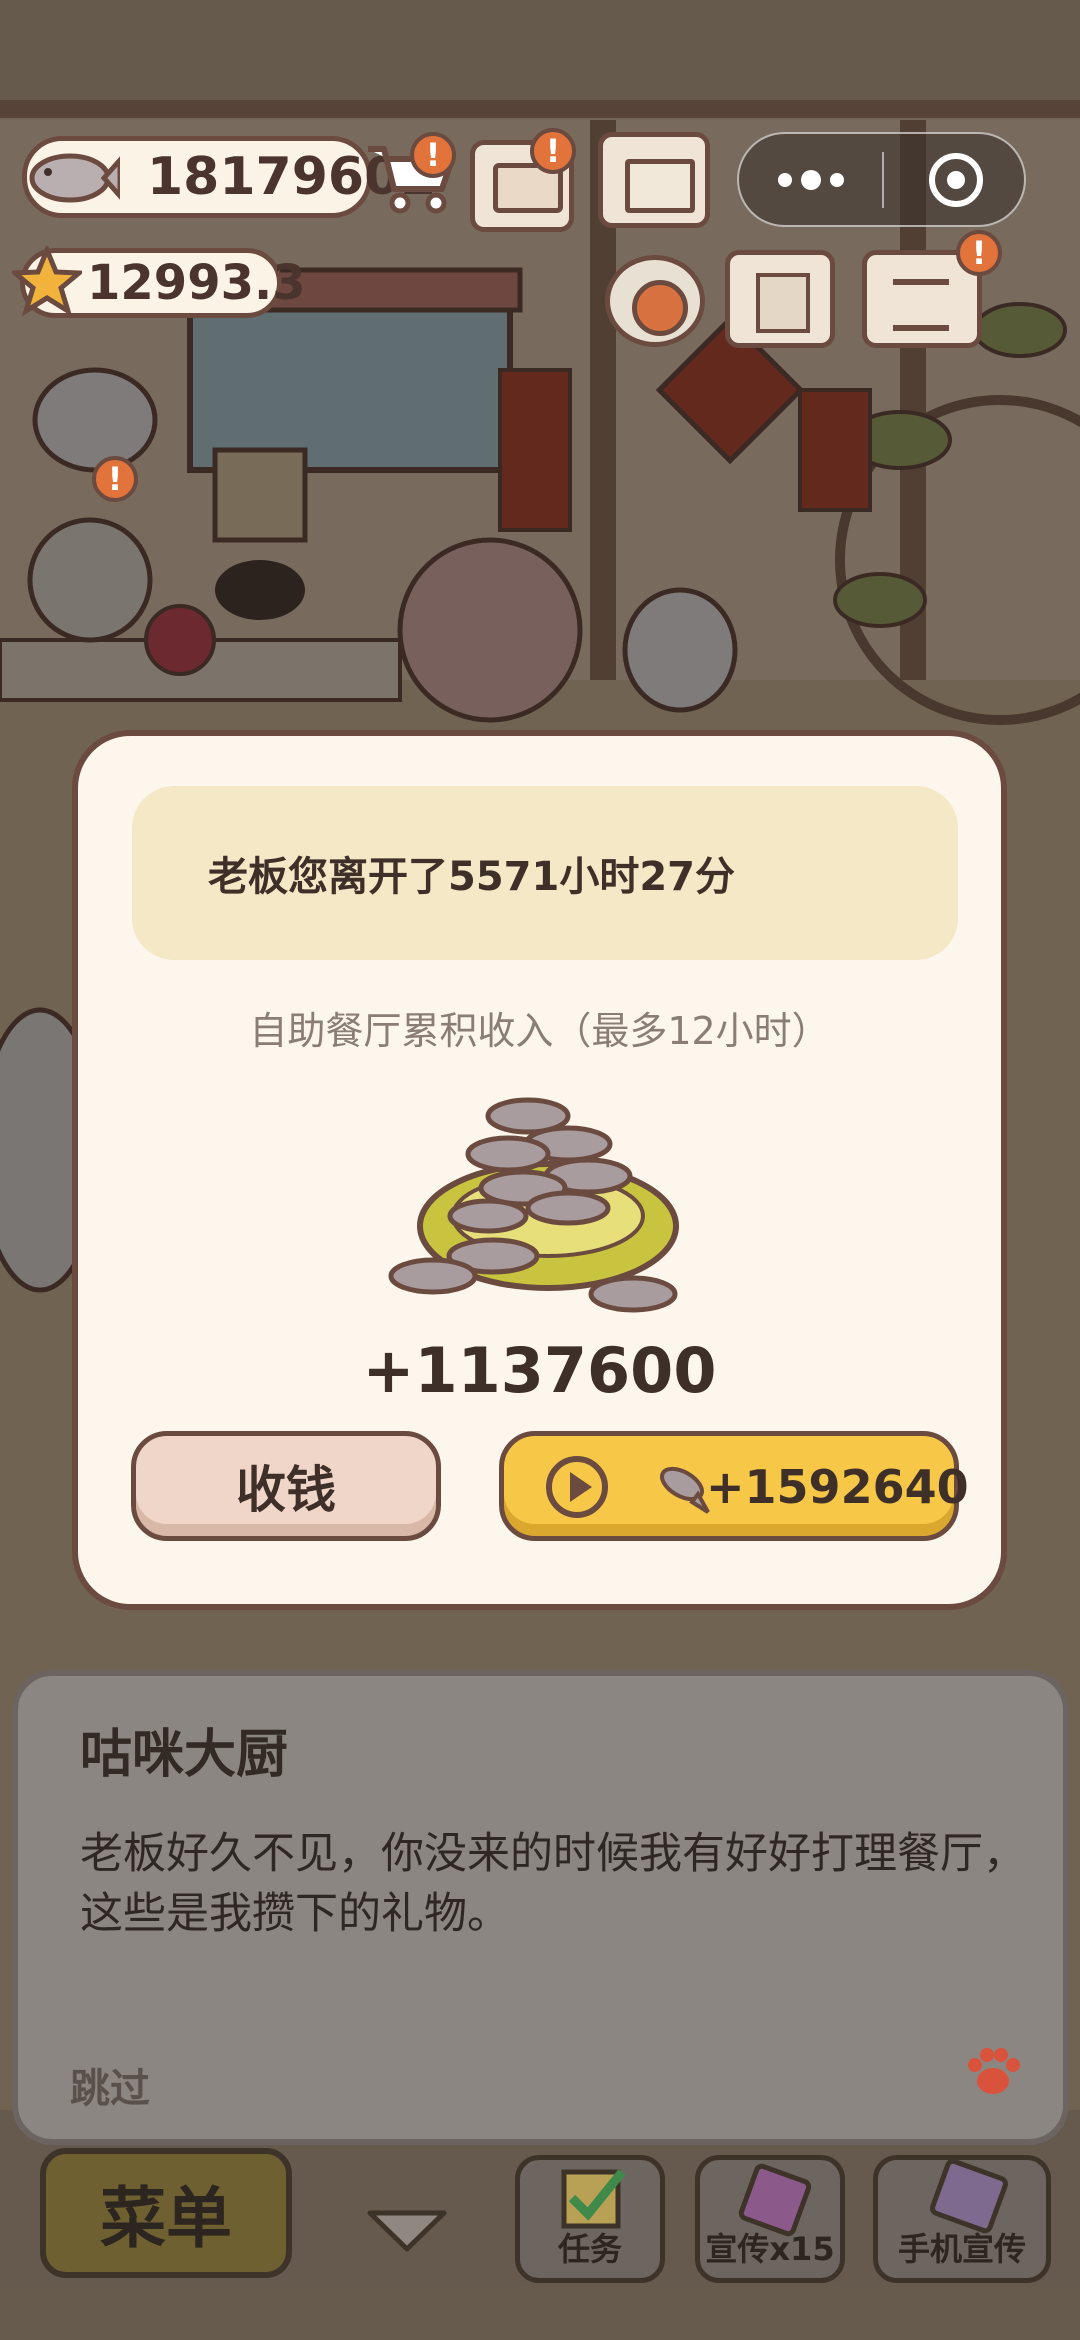 The image size is (1080, 2340). Describe the element at coordinates (286, 1490) in the screenshot. I see `collect-button-label: 收钱` at that location.